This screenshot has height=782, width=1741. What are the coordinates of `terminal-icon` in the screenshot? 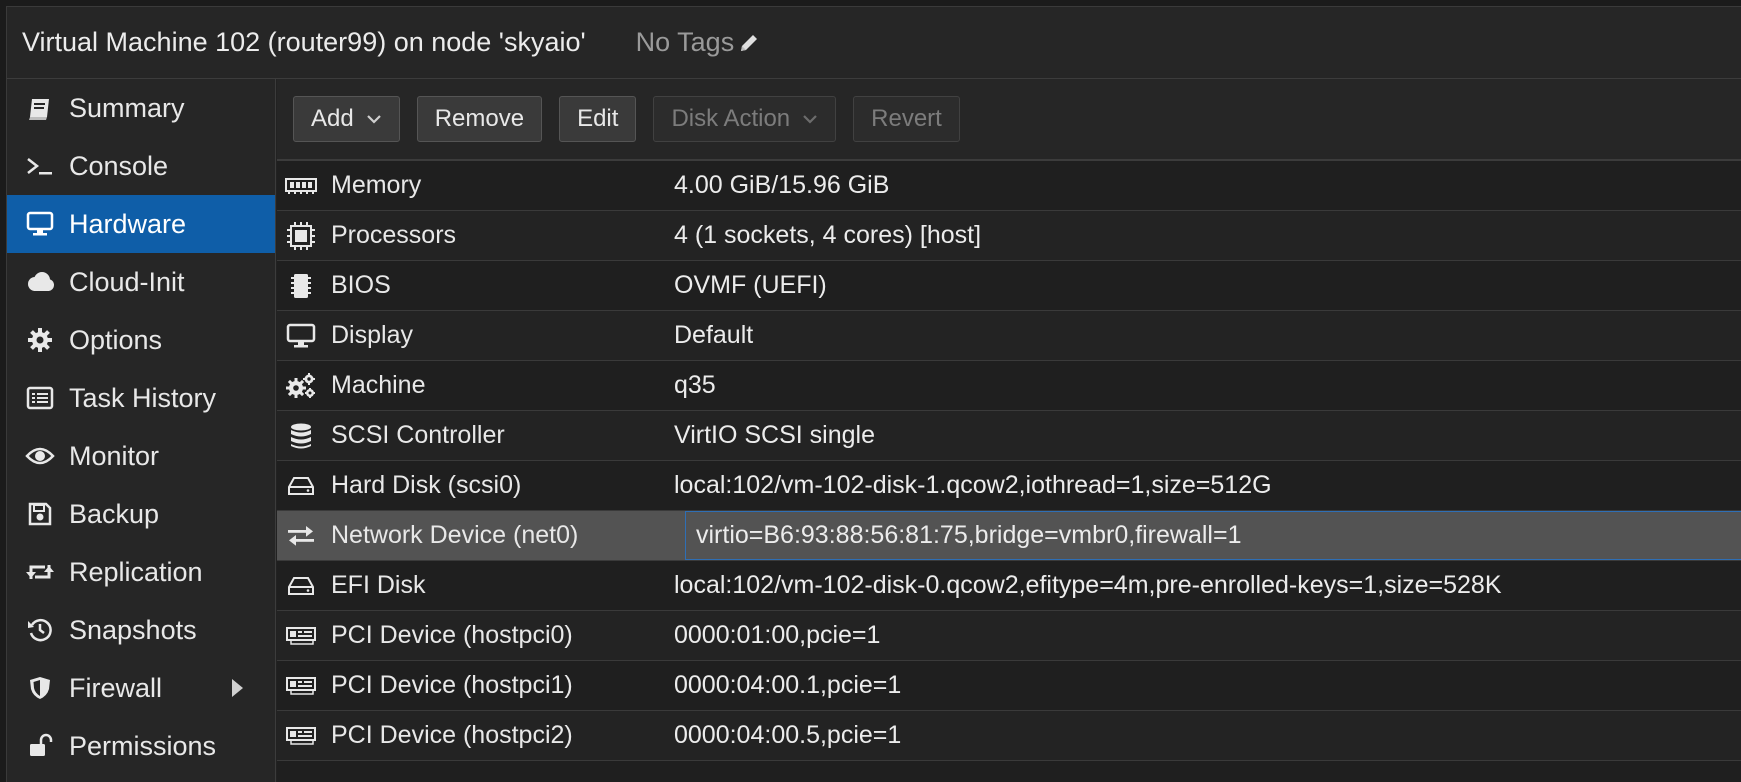 It's located at (40, 166).